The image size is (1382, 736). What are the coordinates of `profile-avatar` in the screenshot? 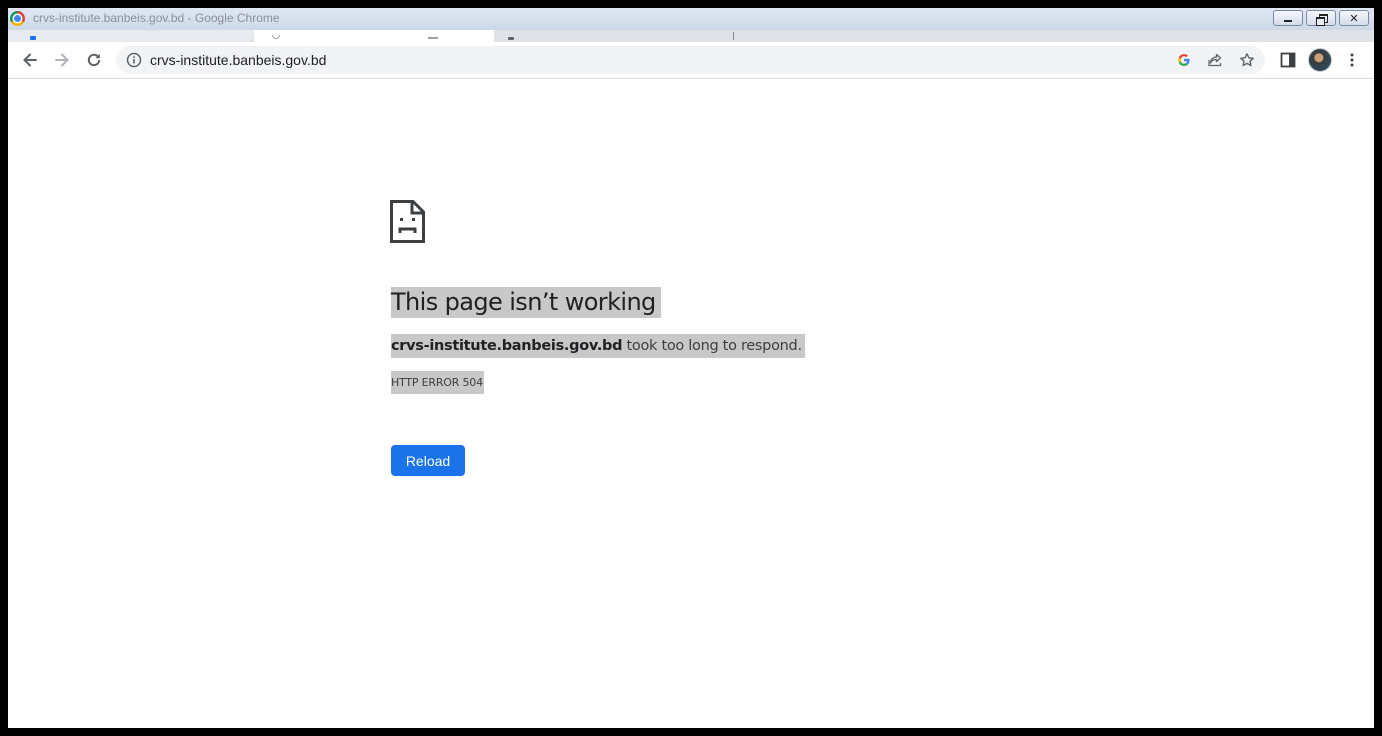 It's located at (1320, 60).